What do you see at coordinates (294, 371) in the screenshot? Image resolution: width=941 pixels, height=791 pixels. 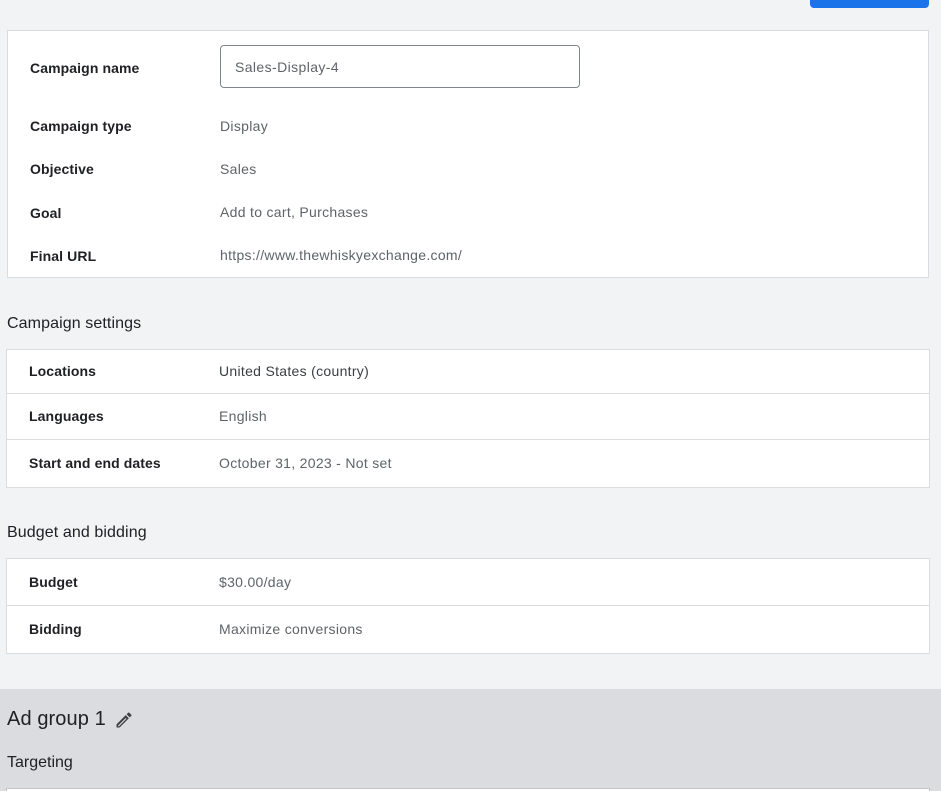 I see `locations-value: United States (country)` at bounding box center [294, 371].